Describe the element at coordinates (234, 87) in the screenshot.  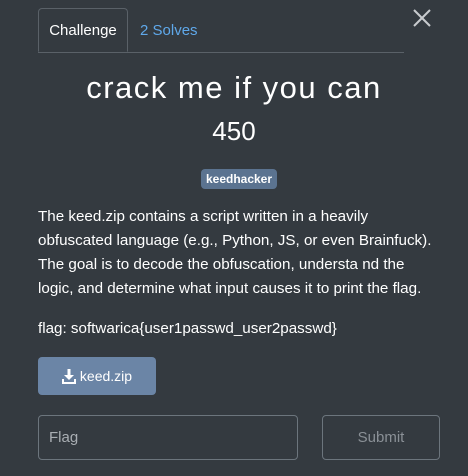
I see `challenge-title: crack me if you can` at that location.